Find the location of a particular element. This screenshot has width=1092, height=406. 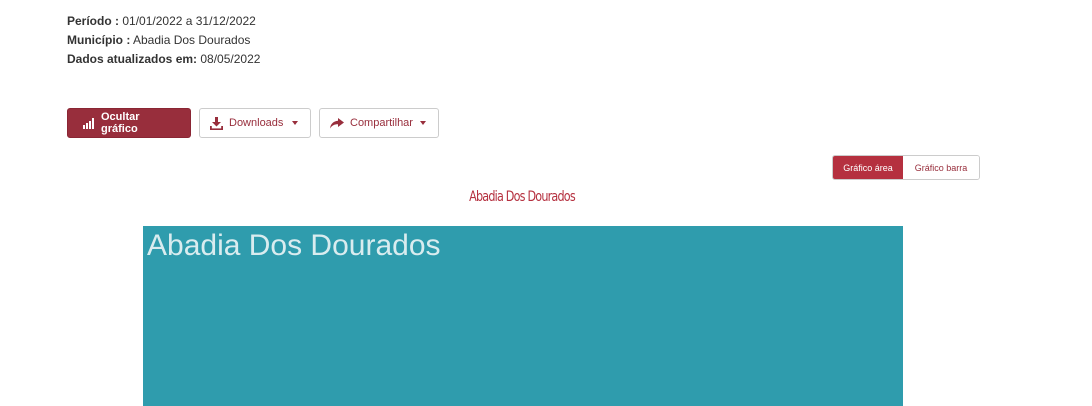

share-label: Compartilhar is located at coordinates (381, 123).